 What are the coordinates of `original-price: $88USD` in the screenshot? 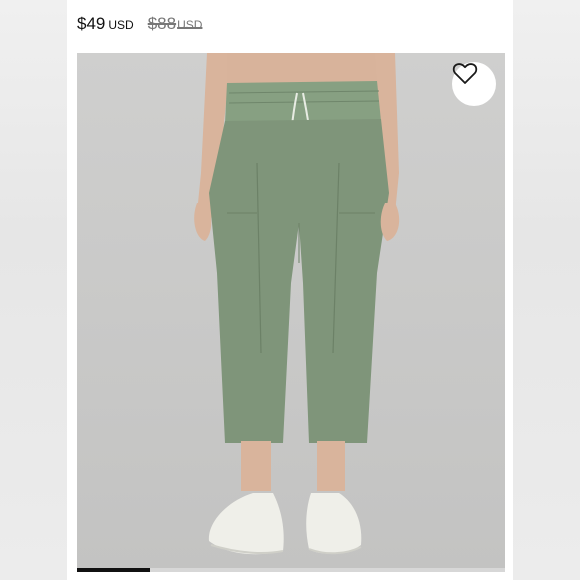 It's located at (175, 24).